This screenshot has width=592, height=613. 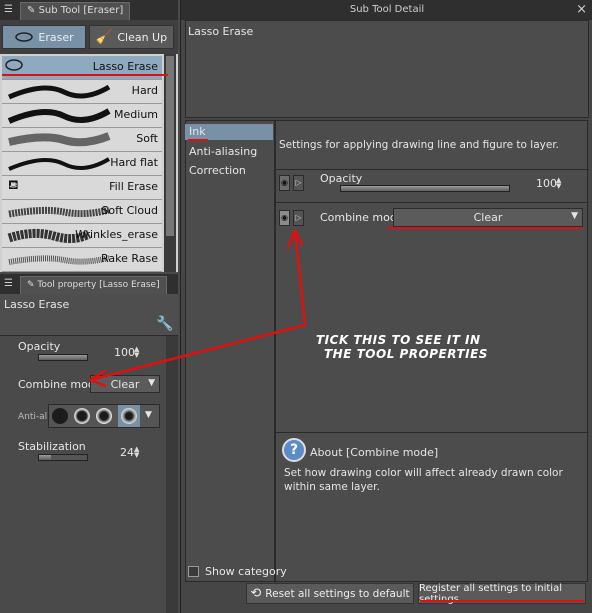 I want to click on annotation-text-line2: THE TOOL PROPERTIES, so click(x=406, y=354).